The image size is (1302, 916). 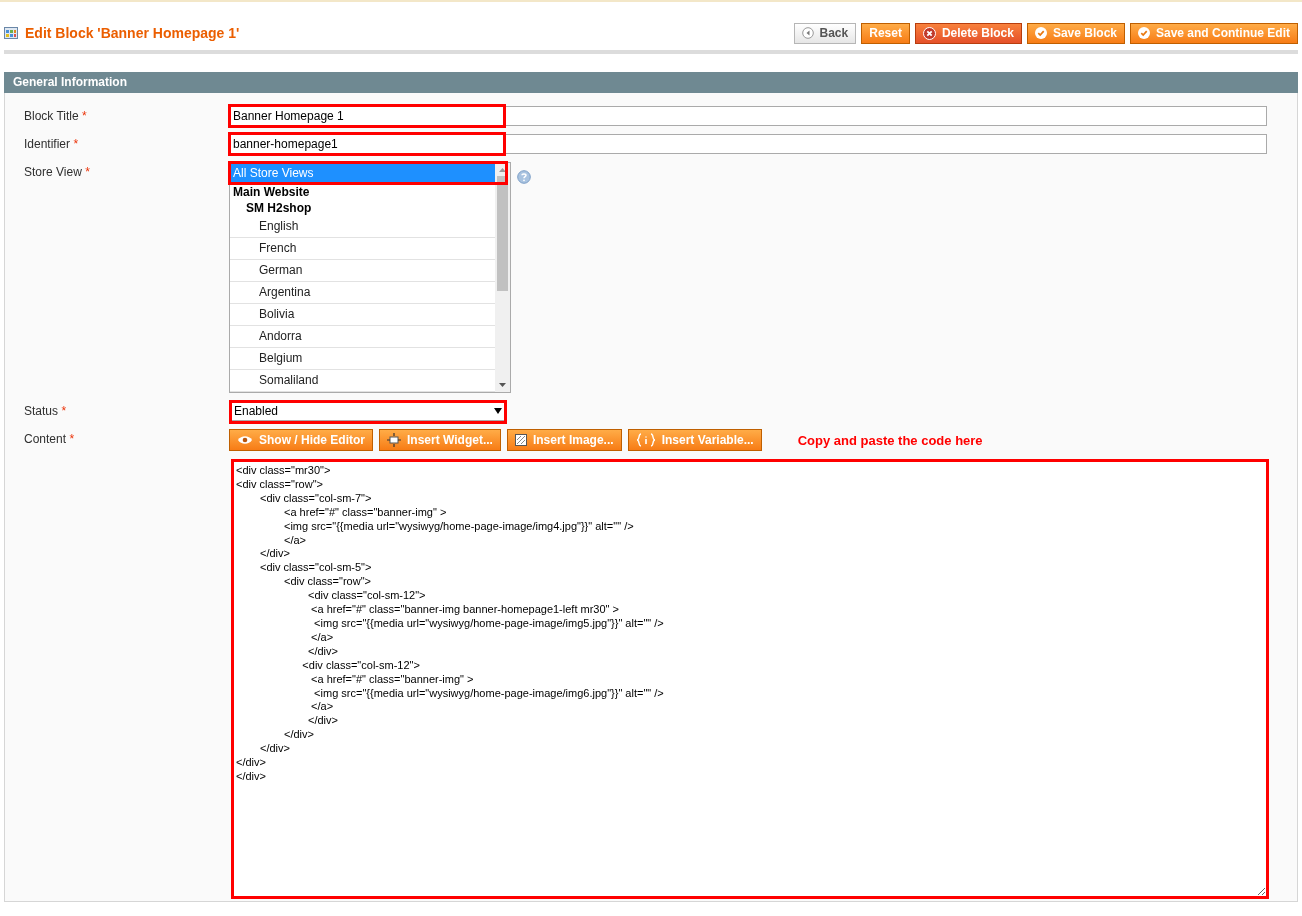 What do you see at coordinates (651, 82) in the screenshot?
I see `section-header: General Information` at bounding box center [651, 82].